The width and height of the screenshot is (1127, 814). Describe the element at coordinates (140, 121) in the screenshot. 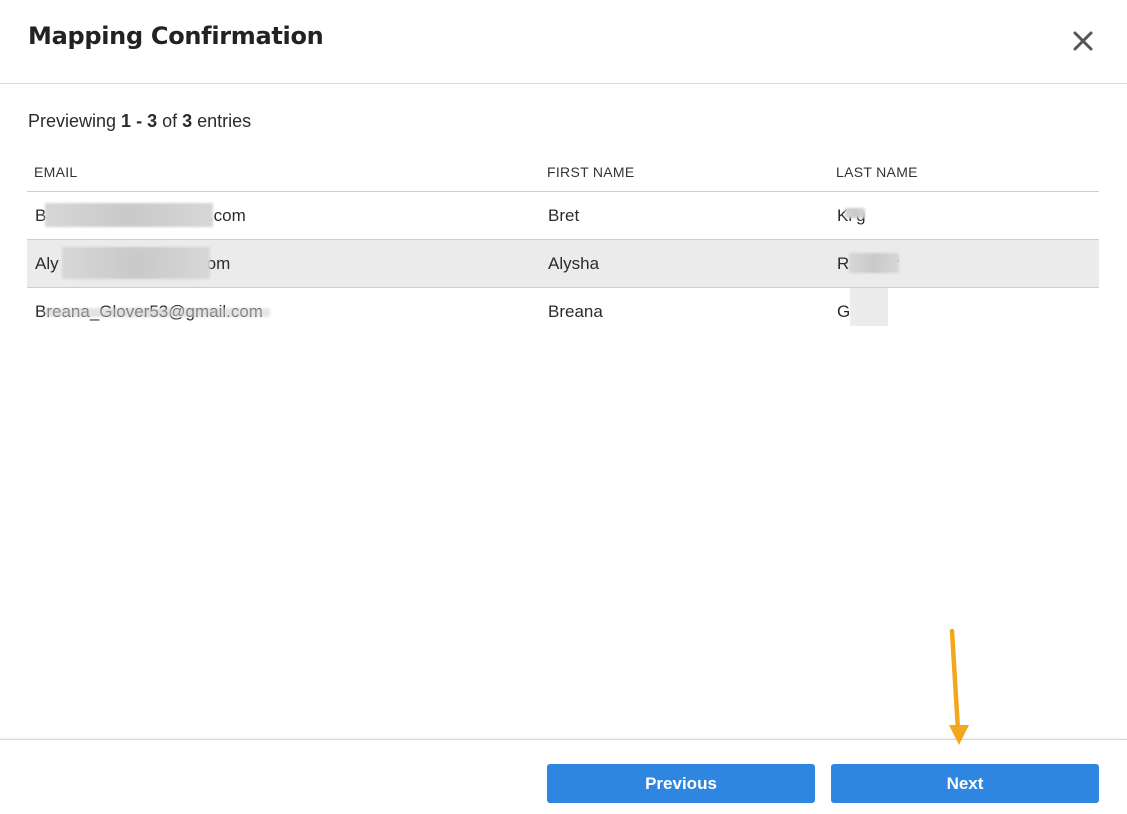

I see `preview-summary: Previewing 1 - 3 of 3 entries` at that location.